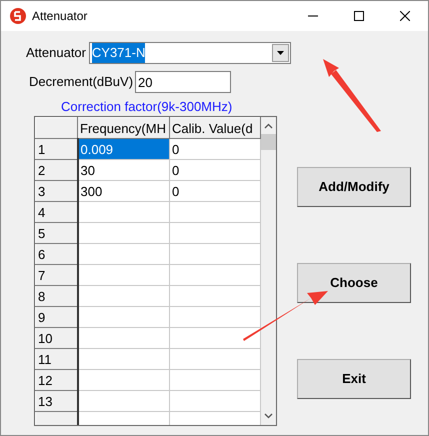  I want to click on row-header: 7, so click(57, 275).